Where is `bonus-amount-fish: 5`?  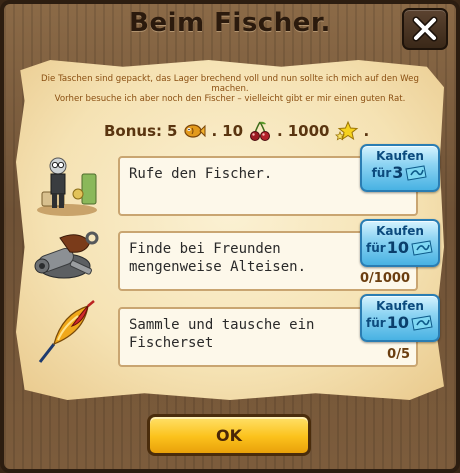 bonus-amount-fish: 5 is located at coordinates (172, 131).